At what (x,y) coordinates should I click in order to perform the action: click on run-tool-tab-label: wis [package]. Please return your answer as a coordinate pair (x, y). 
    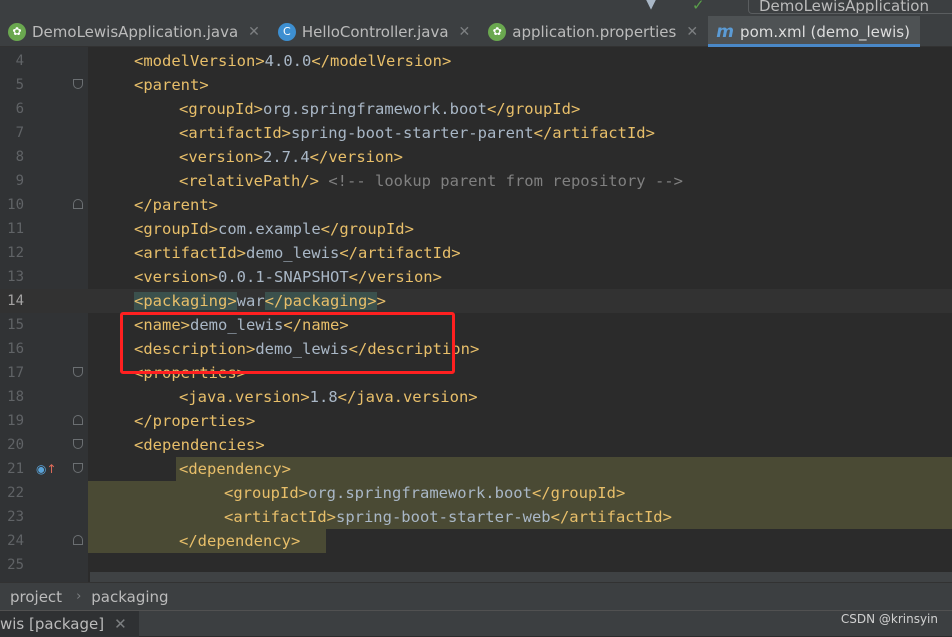
    Looking at the image, I should click on (52, 624).